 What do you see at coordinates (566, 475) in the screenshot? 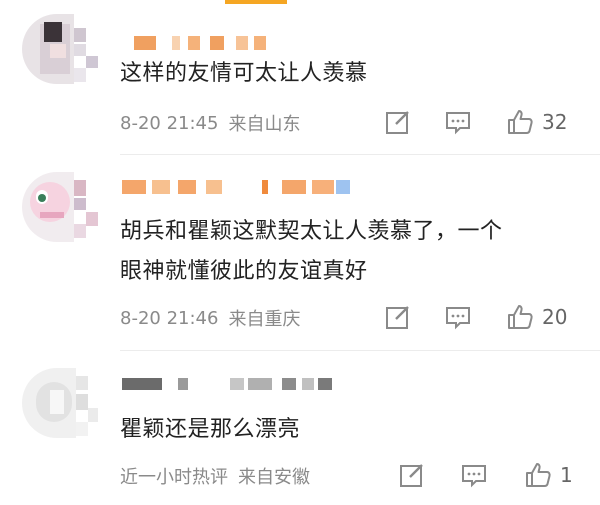
I see `like-count: 1` at bounding box center [566, 475].